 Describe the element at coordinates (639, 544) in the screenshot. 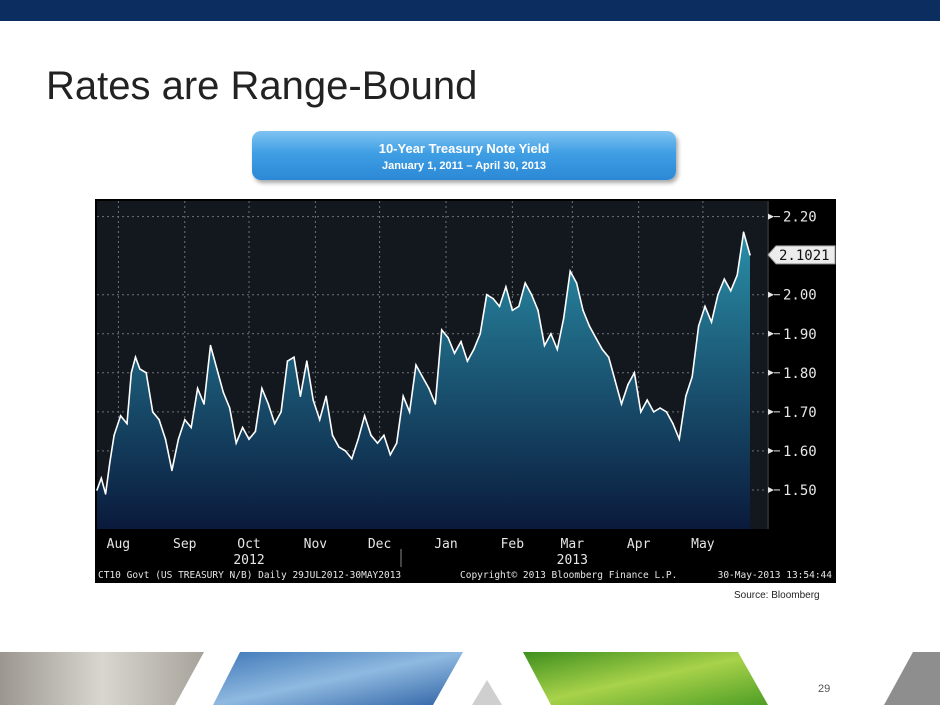

I see `x-tick-label-apr: Apr` at that location.